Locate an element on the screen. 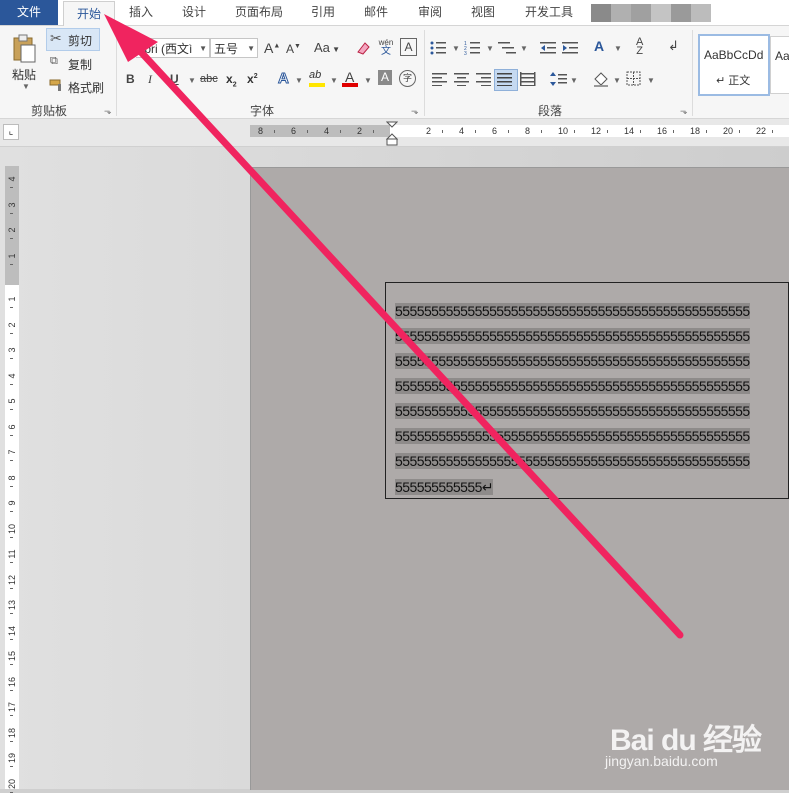  show-marks-icon: ↲ is located at coordinates (673, 46).